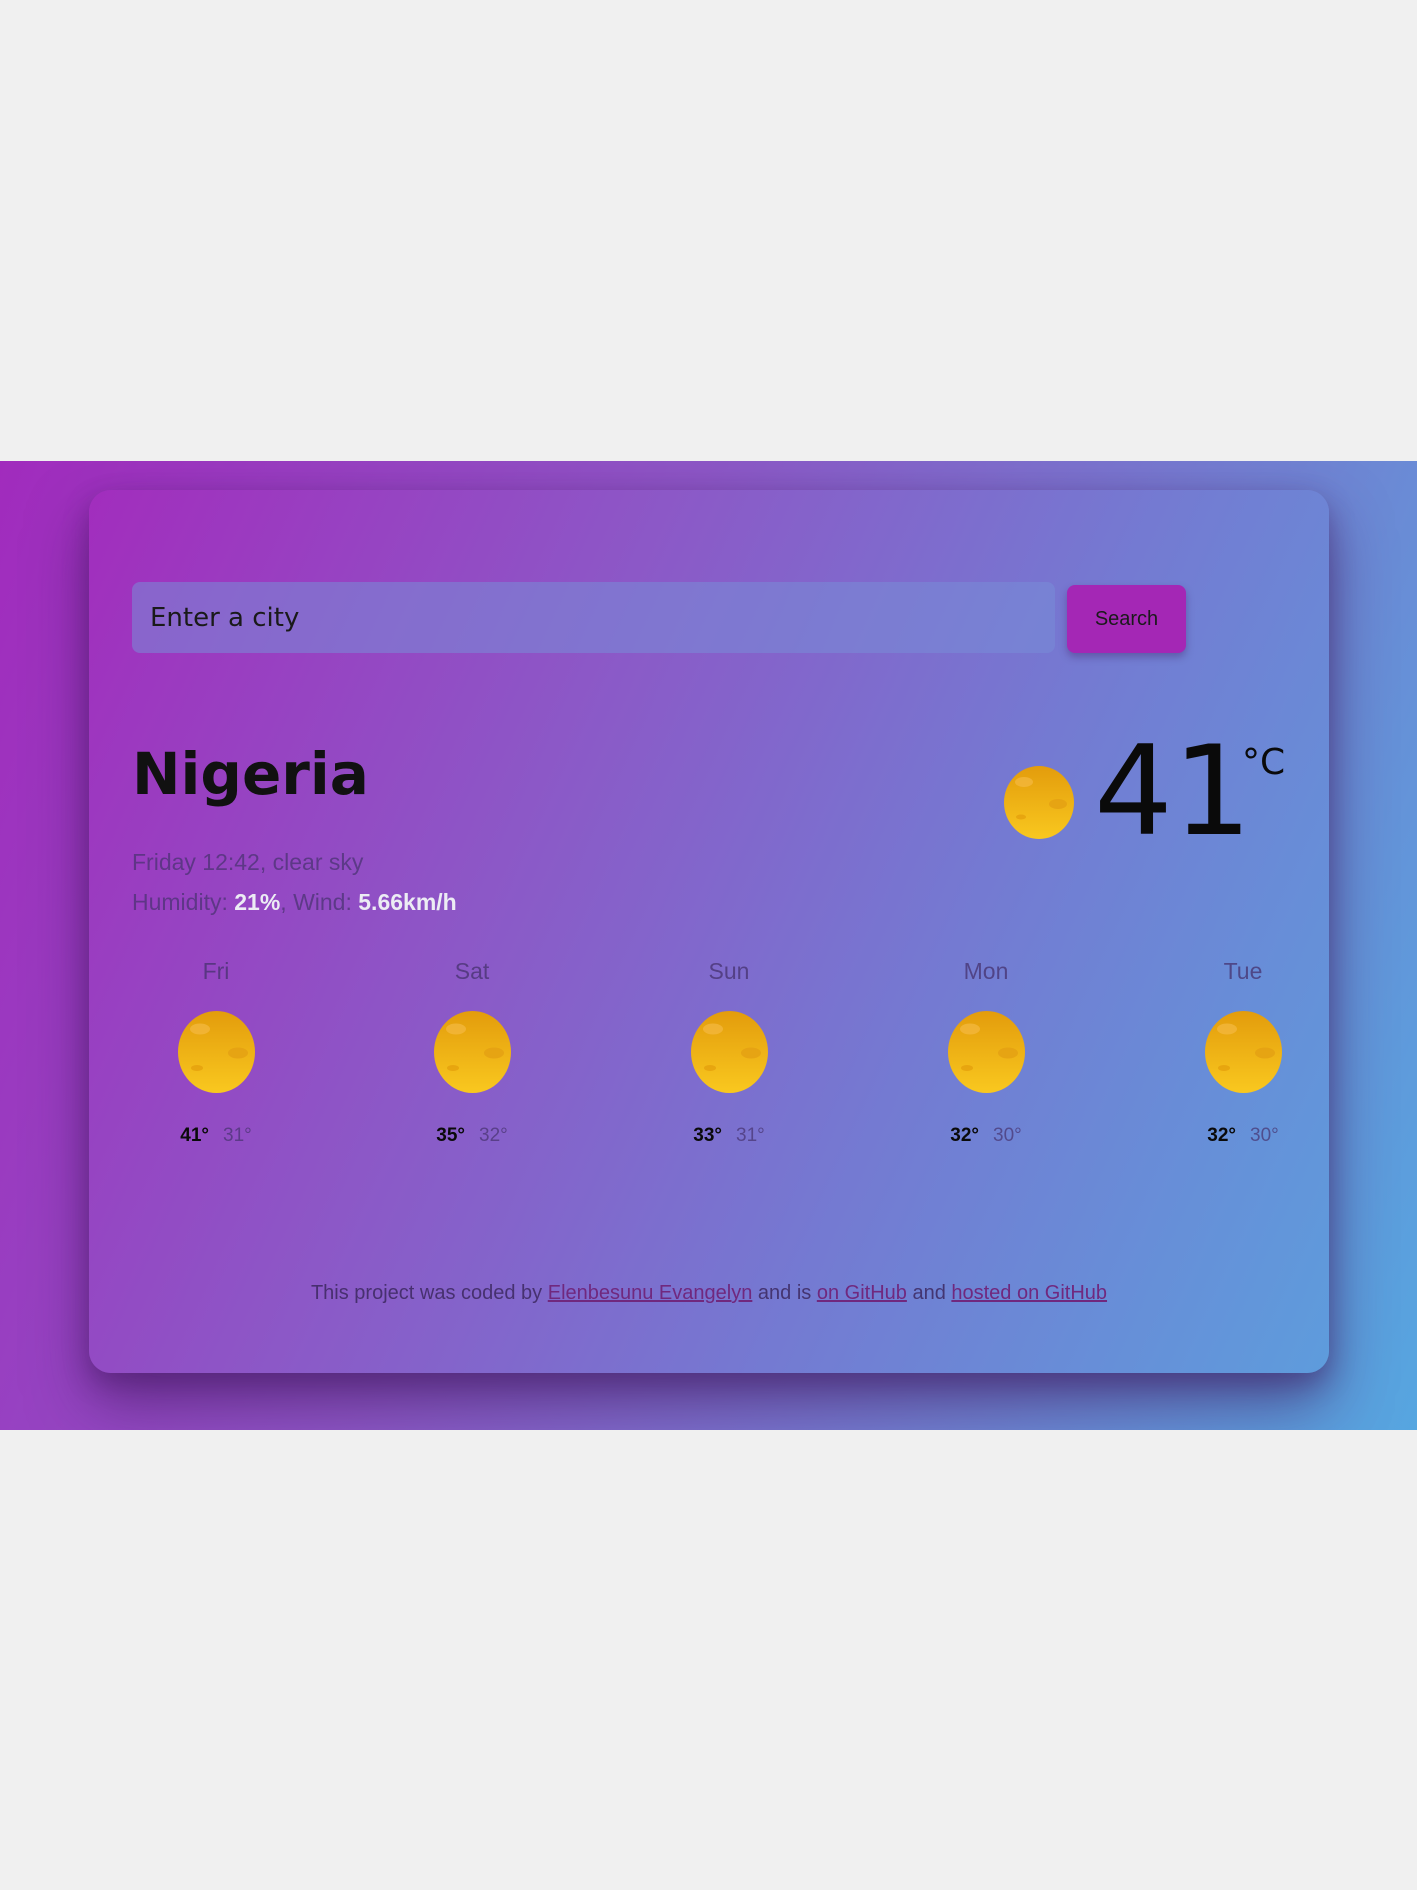  I want to click on forecast-day-name: Tue, so click(1243, 971).